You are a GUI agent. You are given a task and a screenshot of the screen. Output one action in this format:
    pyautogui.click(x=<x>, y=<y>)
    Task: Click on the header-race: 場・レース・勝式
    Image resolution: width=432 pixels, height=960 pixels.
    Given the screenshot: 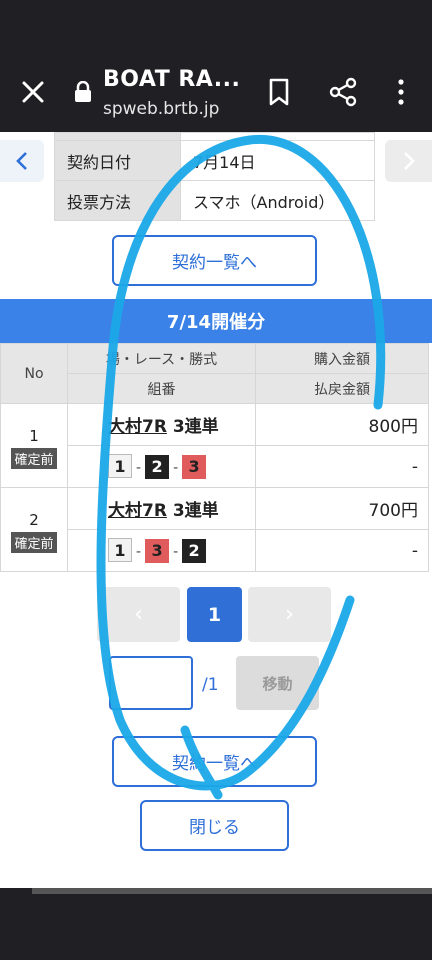 What is the action you would take?
    pyautogui.click(x=161, y=358)
    